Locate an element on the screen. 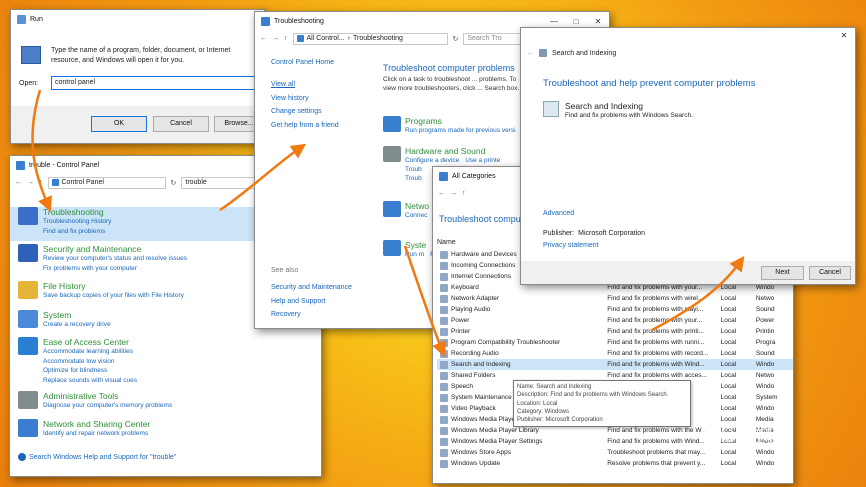 Image resolution: width=866 pixels, height=487 pixels. watermark: Baidu 经验 is located at coordinates (740, 437).